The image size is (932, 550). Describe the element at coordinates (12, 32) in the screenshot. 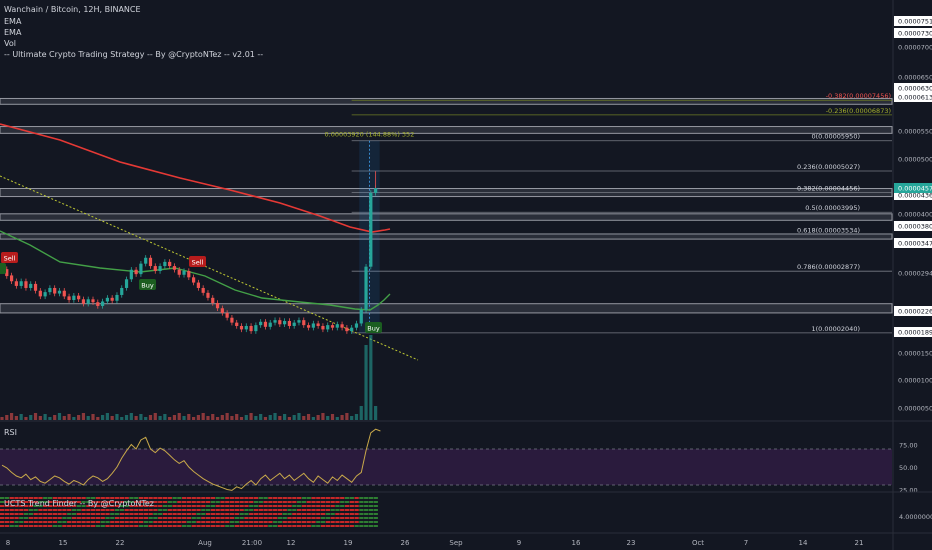

I see `indicator-legend-ema-2: EMA` at that location.